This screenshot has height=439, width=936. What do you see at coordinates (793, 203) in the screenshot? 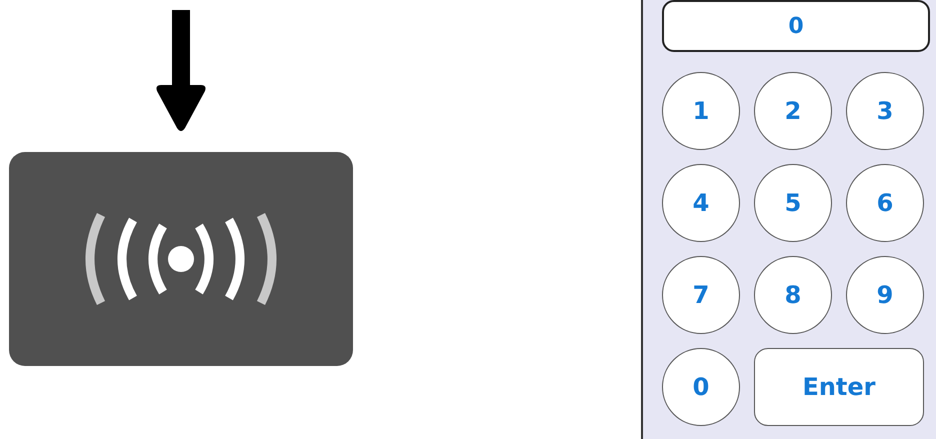
I see `digit-key: 5` at bounding box center [793, 203].